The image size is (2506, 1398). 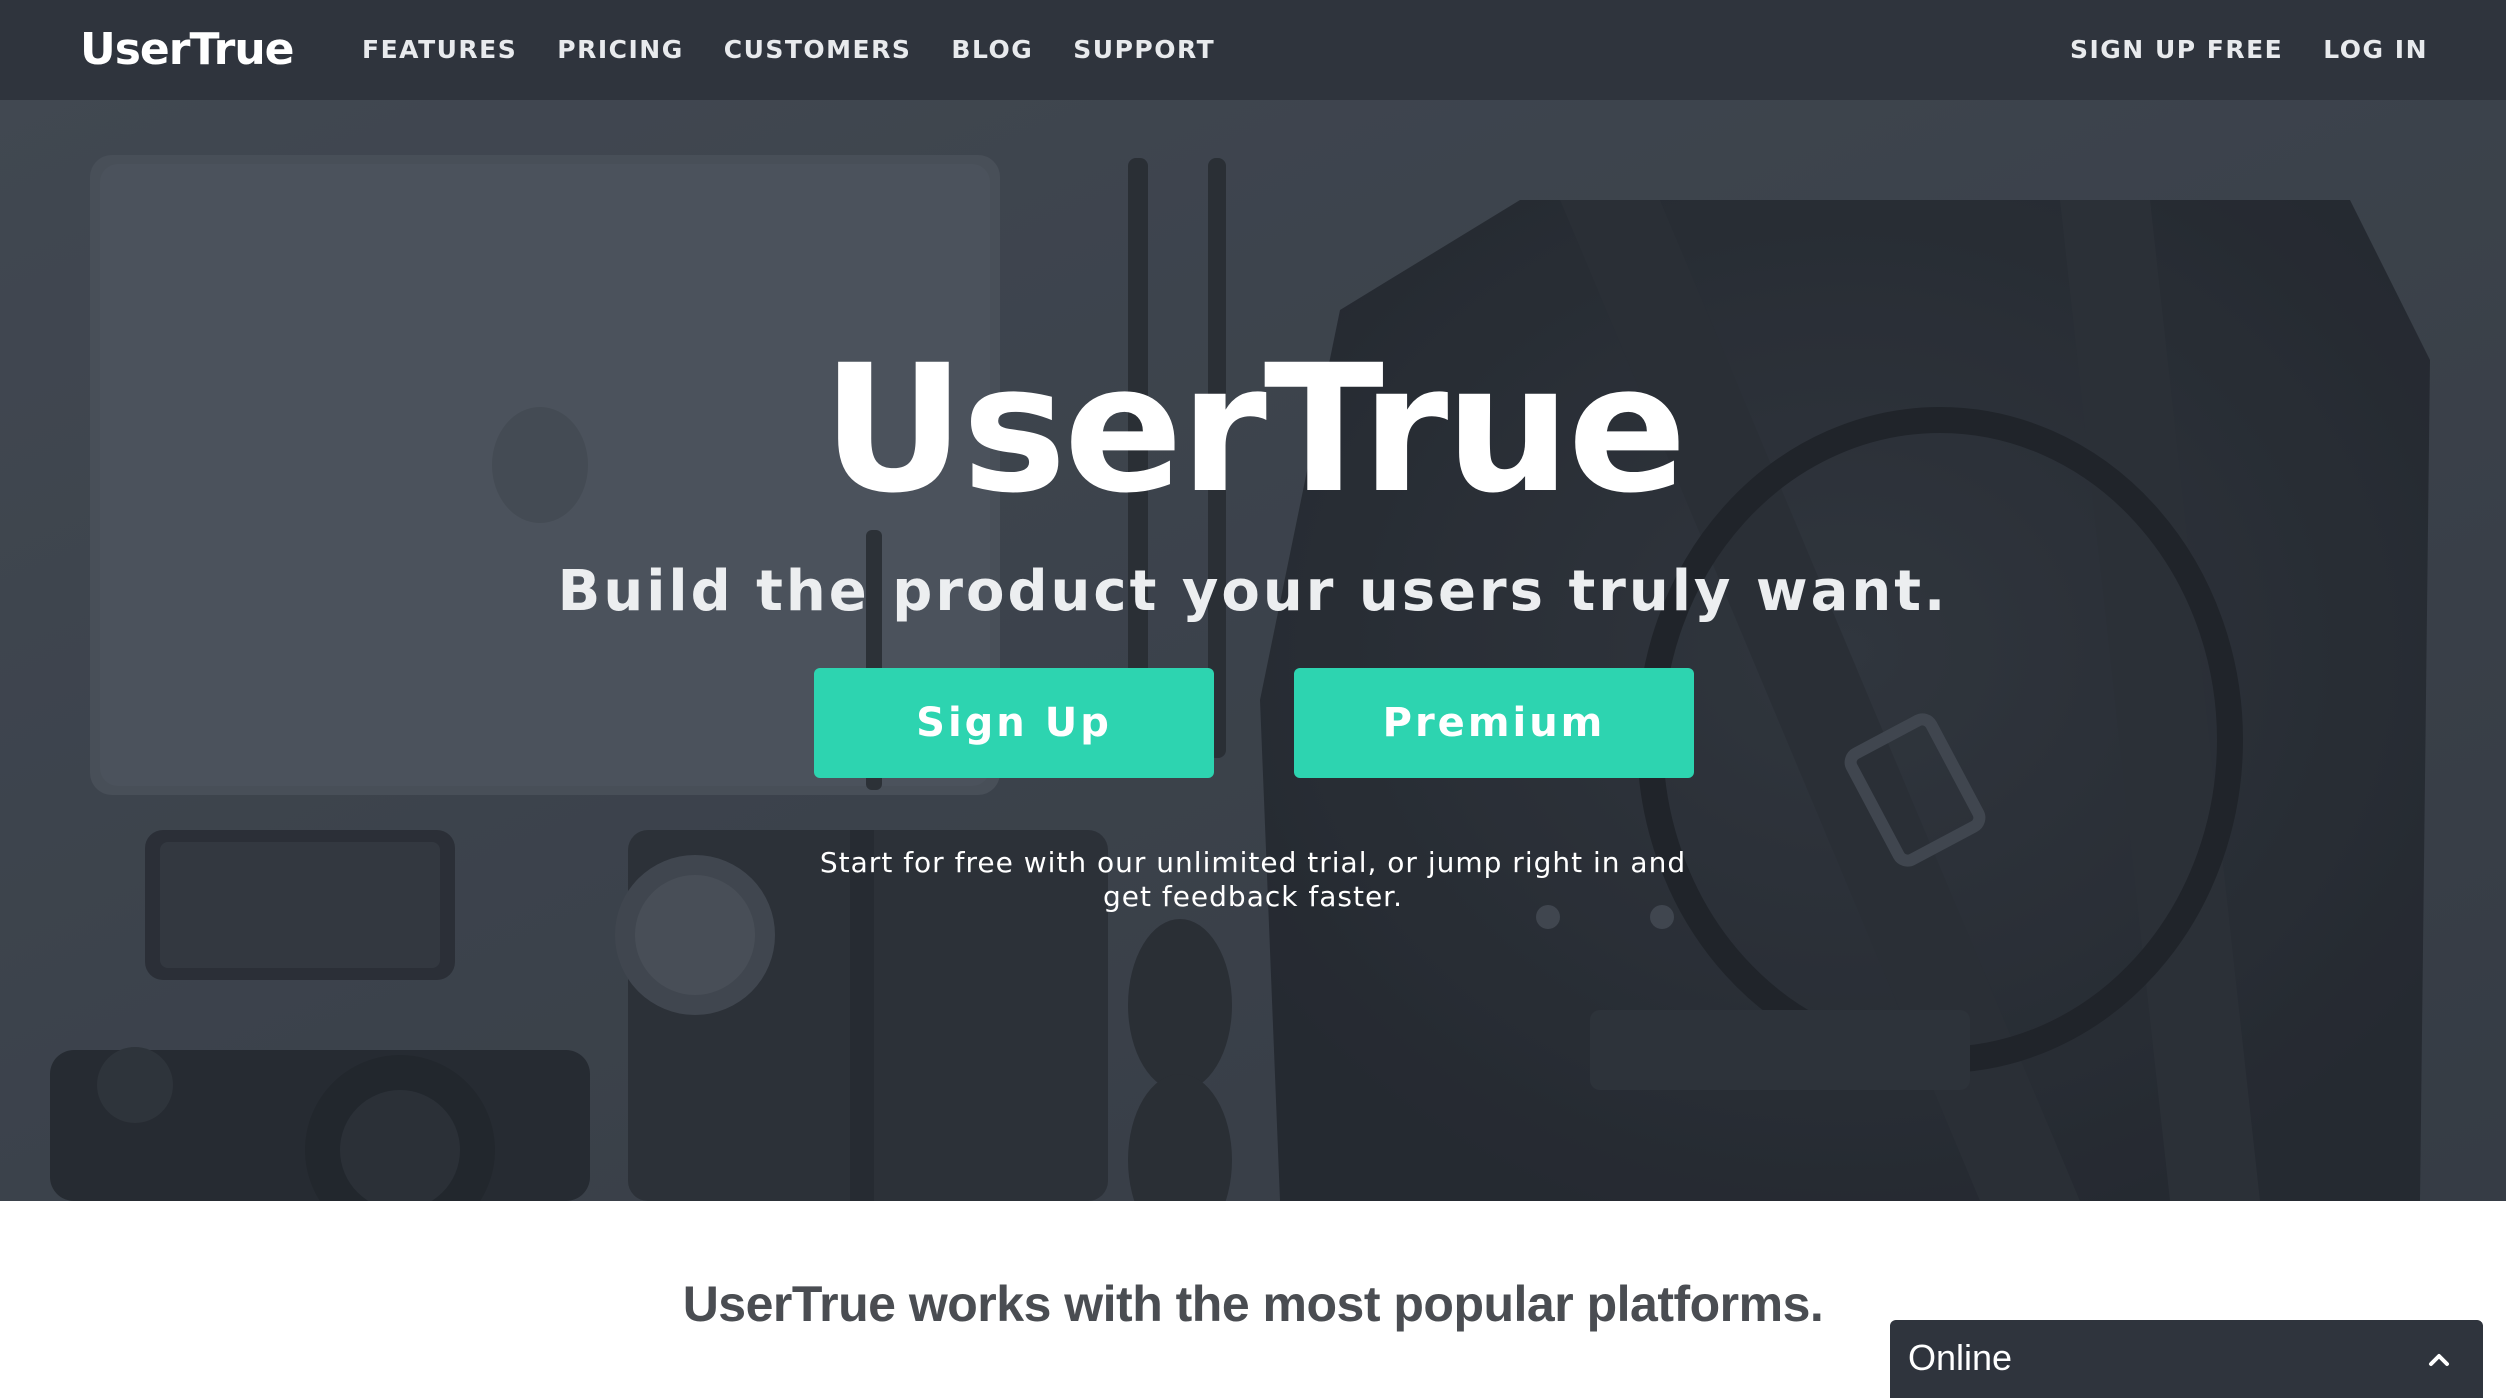 What do you see at coordinates (1494, 723) in the screenshot?
I see `premium-button: Premium` at bounding box center [1494, 723].